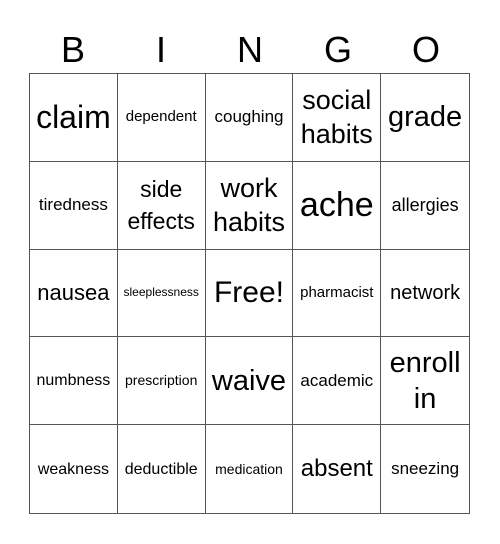  I want to click on bingo-cell: nausea, so click(74, 293).